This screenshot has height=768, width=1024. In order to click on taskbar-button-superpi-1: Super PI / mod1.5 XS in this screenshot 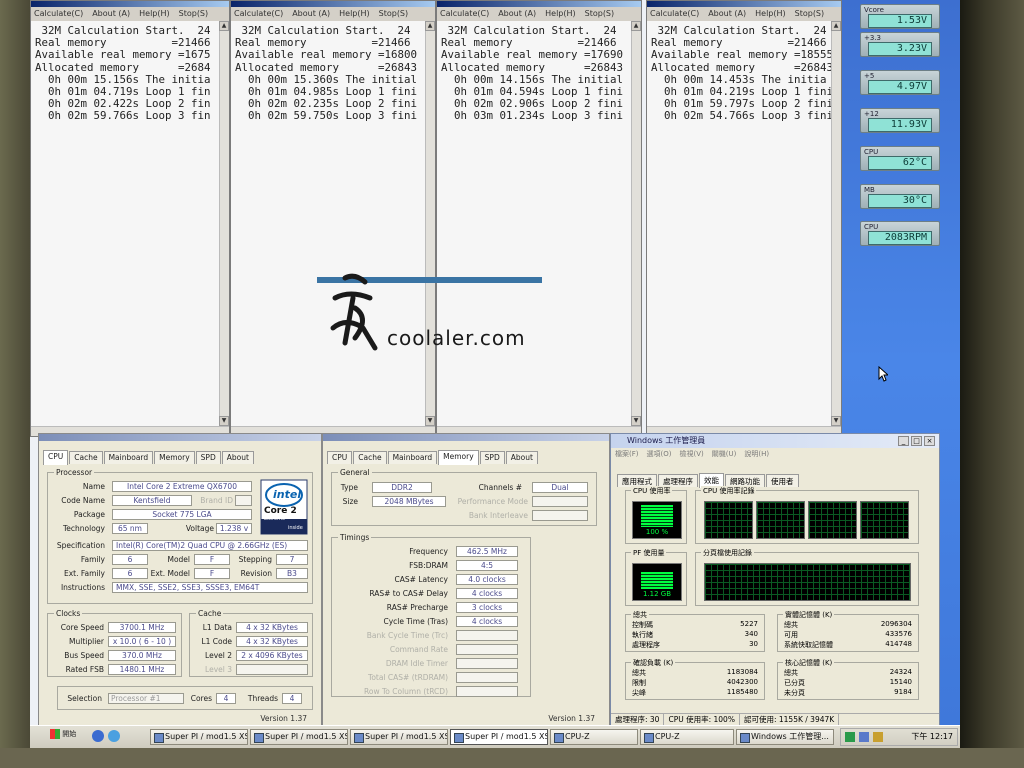, I will do `click(199, 737)`.